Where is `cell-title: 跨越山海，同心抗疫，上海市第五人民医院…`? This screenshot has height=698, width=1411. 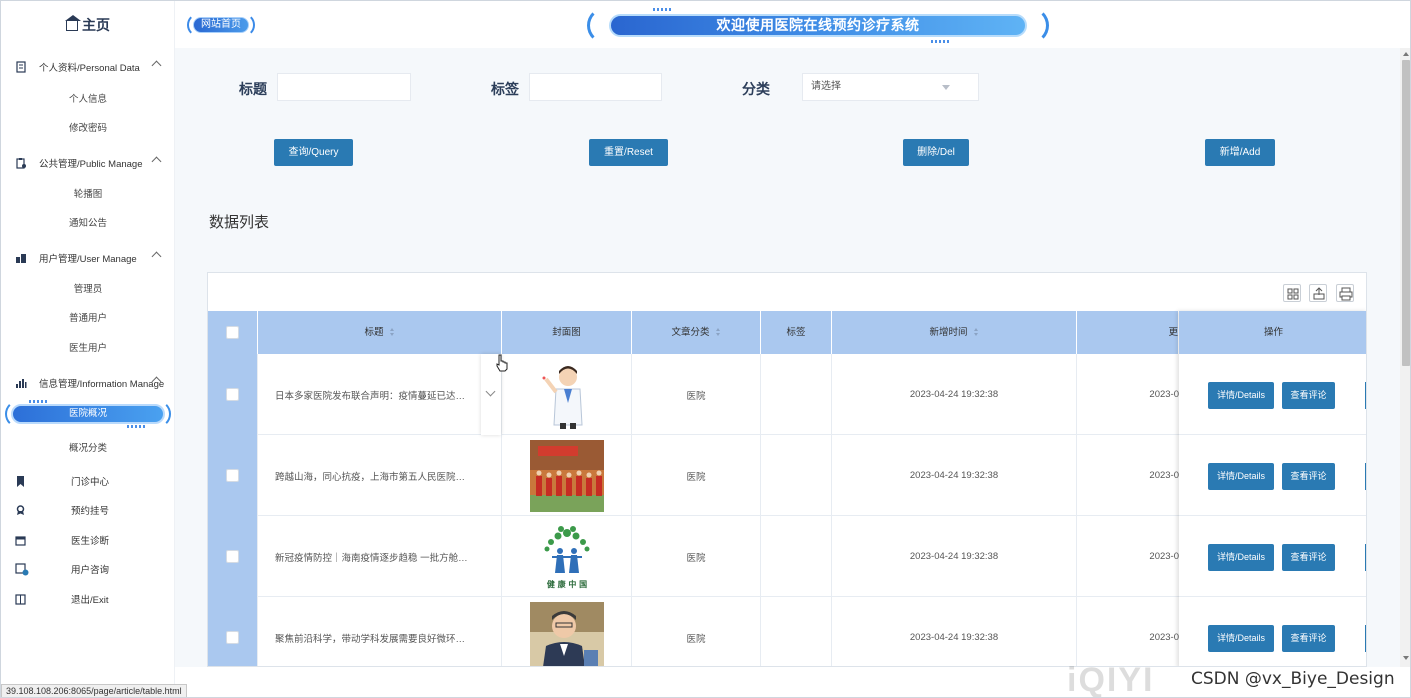
cell-title: 跨越山海，同心抗疫，上海市第五人民医院… is located at coordinates (380, 475).